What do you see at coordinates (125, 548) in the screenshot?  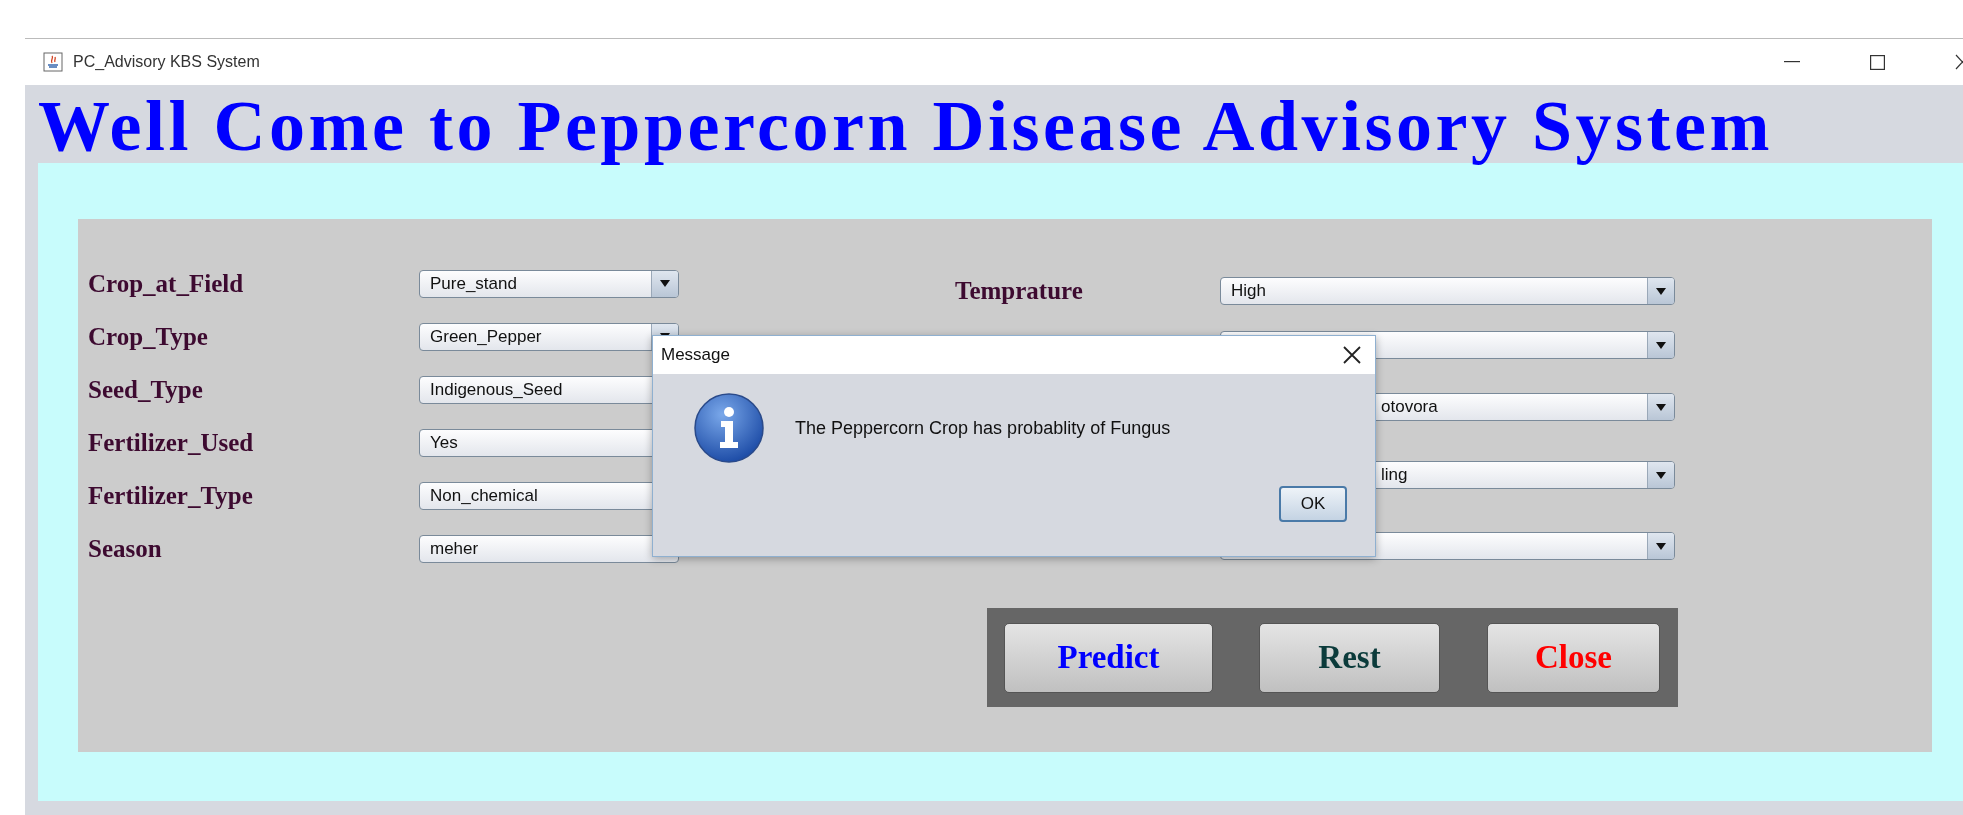 I see `field-label: Season` at bounding box center [125, 548].